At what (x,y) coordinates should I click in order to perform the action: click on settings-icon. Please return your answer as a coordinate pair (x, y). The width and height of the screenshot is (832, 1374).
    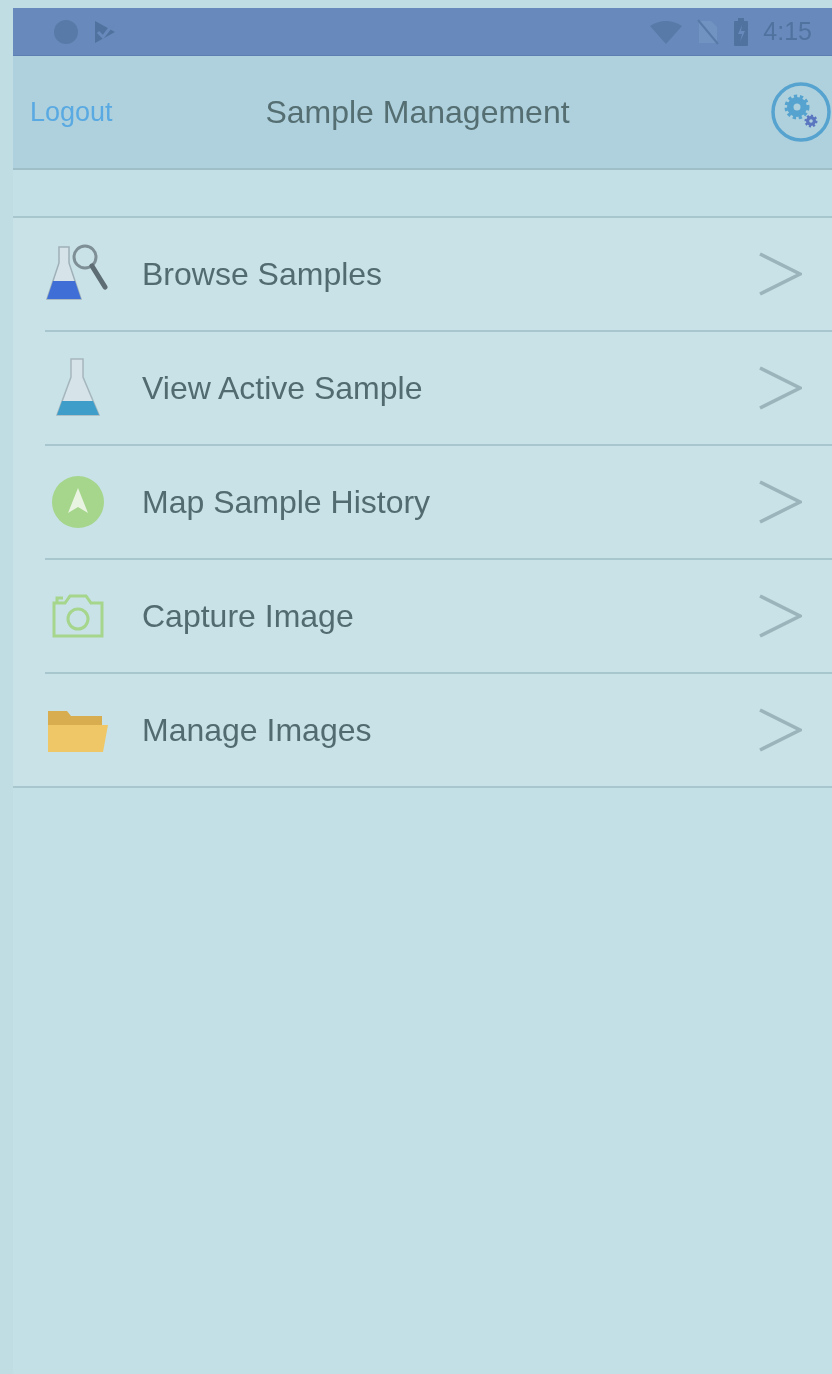
    Looking at the image, I should click on (801, 112).